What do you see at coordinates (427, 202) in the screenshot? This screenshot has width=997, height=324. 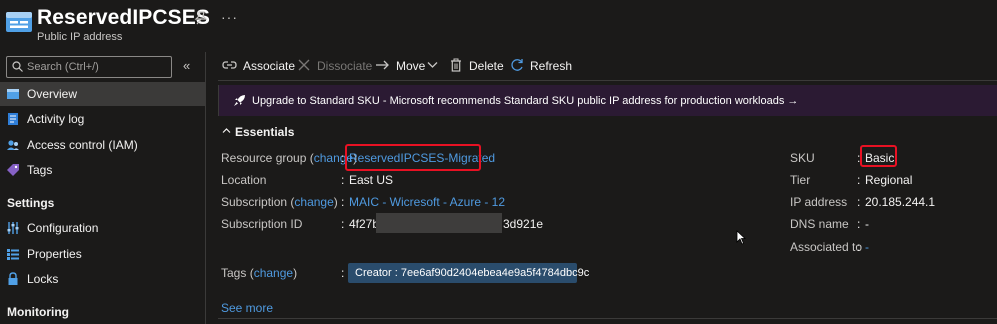 I see `subscription-value-link: MAIC - Wicresoft - Azure - 12` at bounding box center [427, 202].